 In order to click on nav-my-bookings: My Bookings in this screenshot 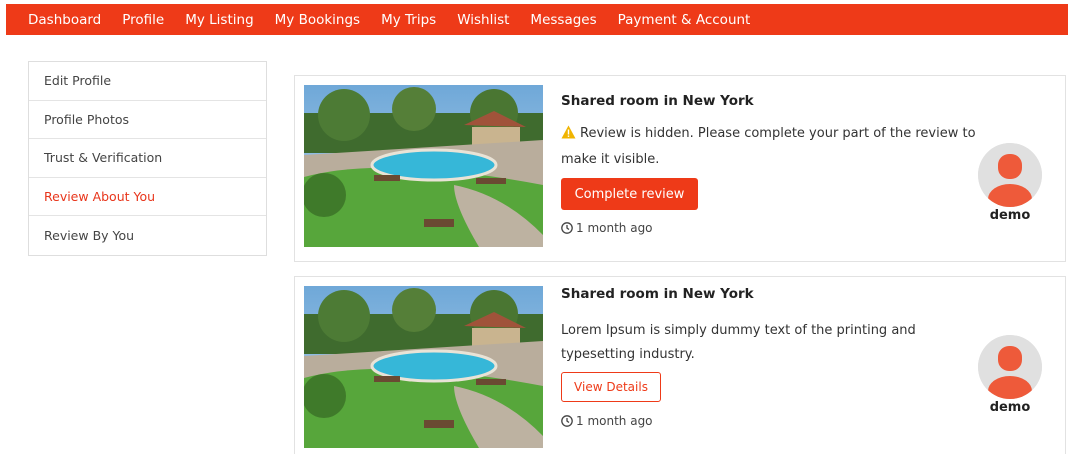, I will do `click(317, 20)`.